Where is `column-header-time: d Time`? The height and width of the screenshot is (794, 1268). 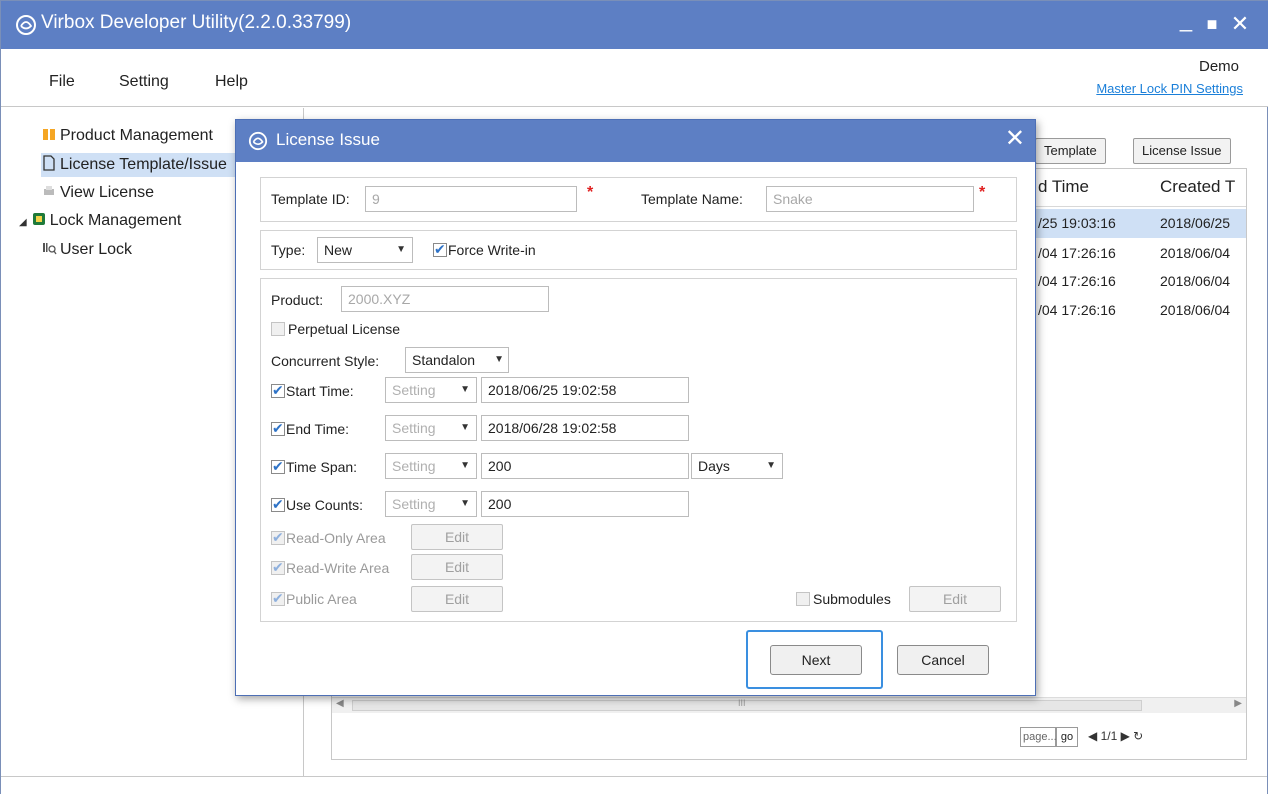 column-header-time: d Time is located at coordinates (1063, 187).